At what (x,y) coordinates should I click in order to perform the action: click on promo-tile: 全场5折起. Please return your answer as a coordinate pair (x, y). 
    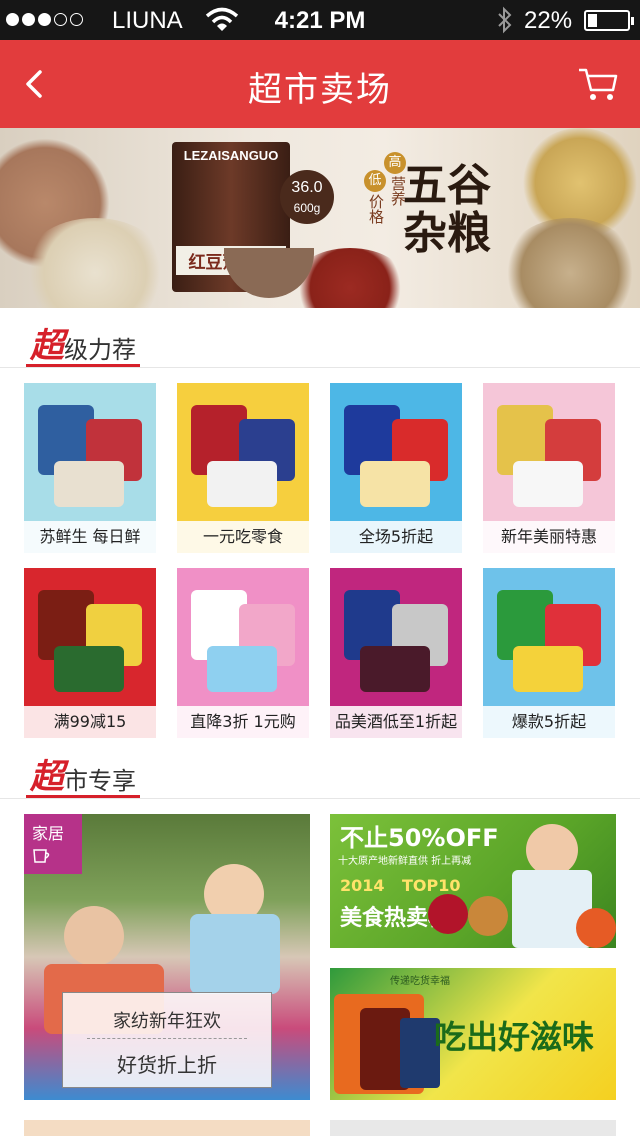
    Looking at the image, I should click on (396, 468).